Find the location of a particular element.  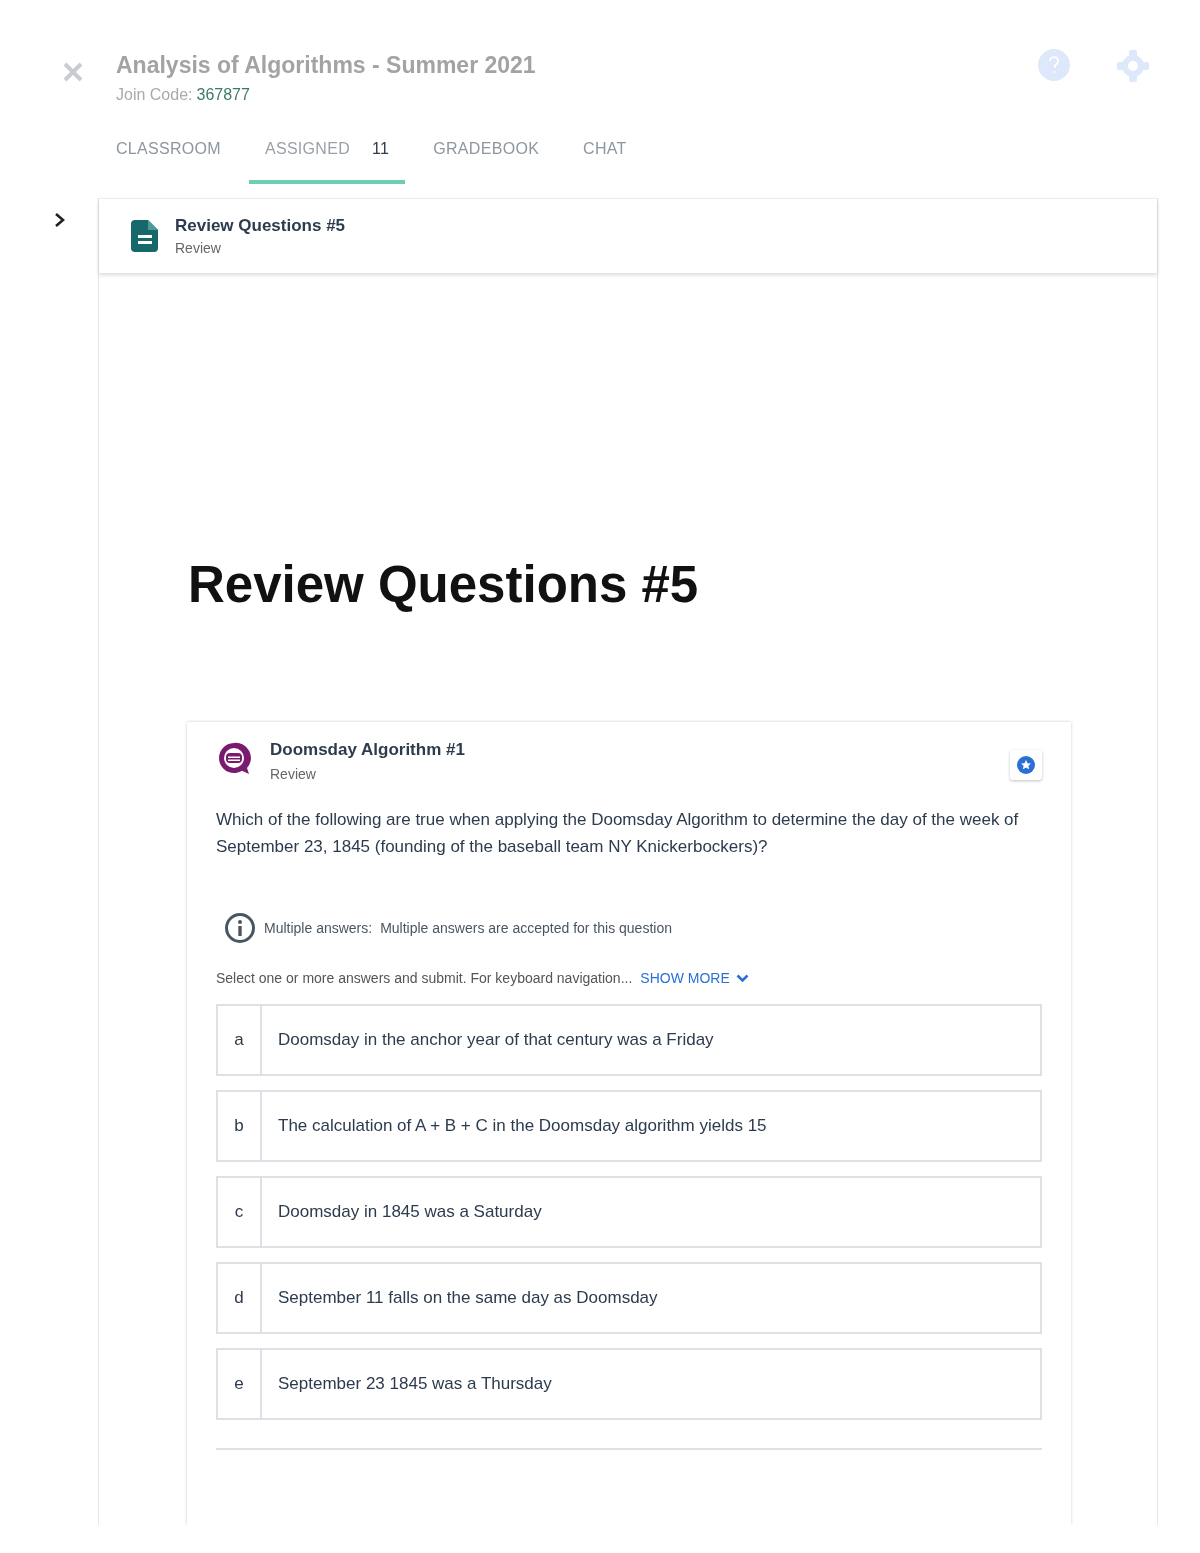

answer-option: a Doomsday in the anchor year of that century was a Friday is located at coordinates (629, 1040).